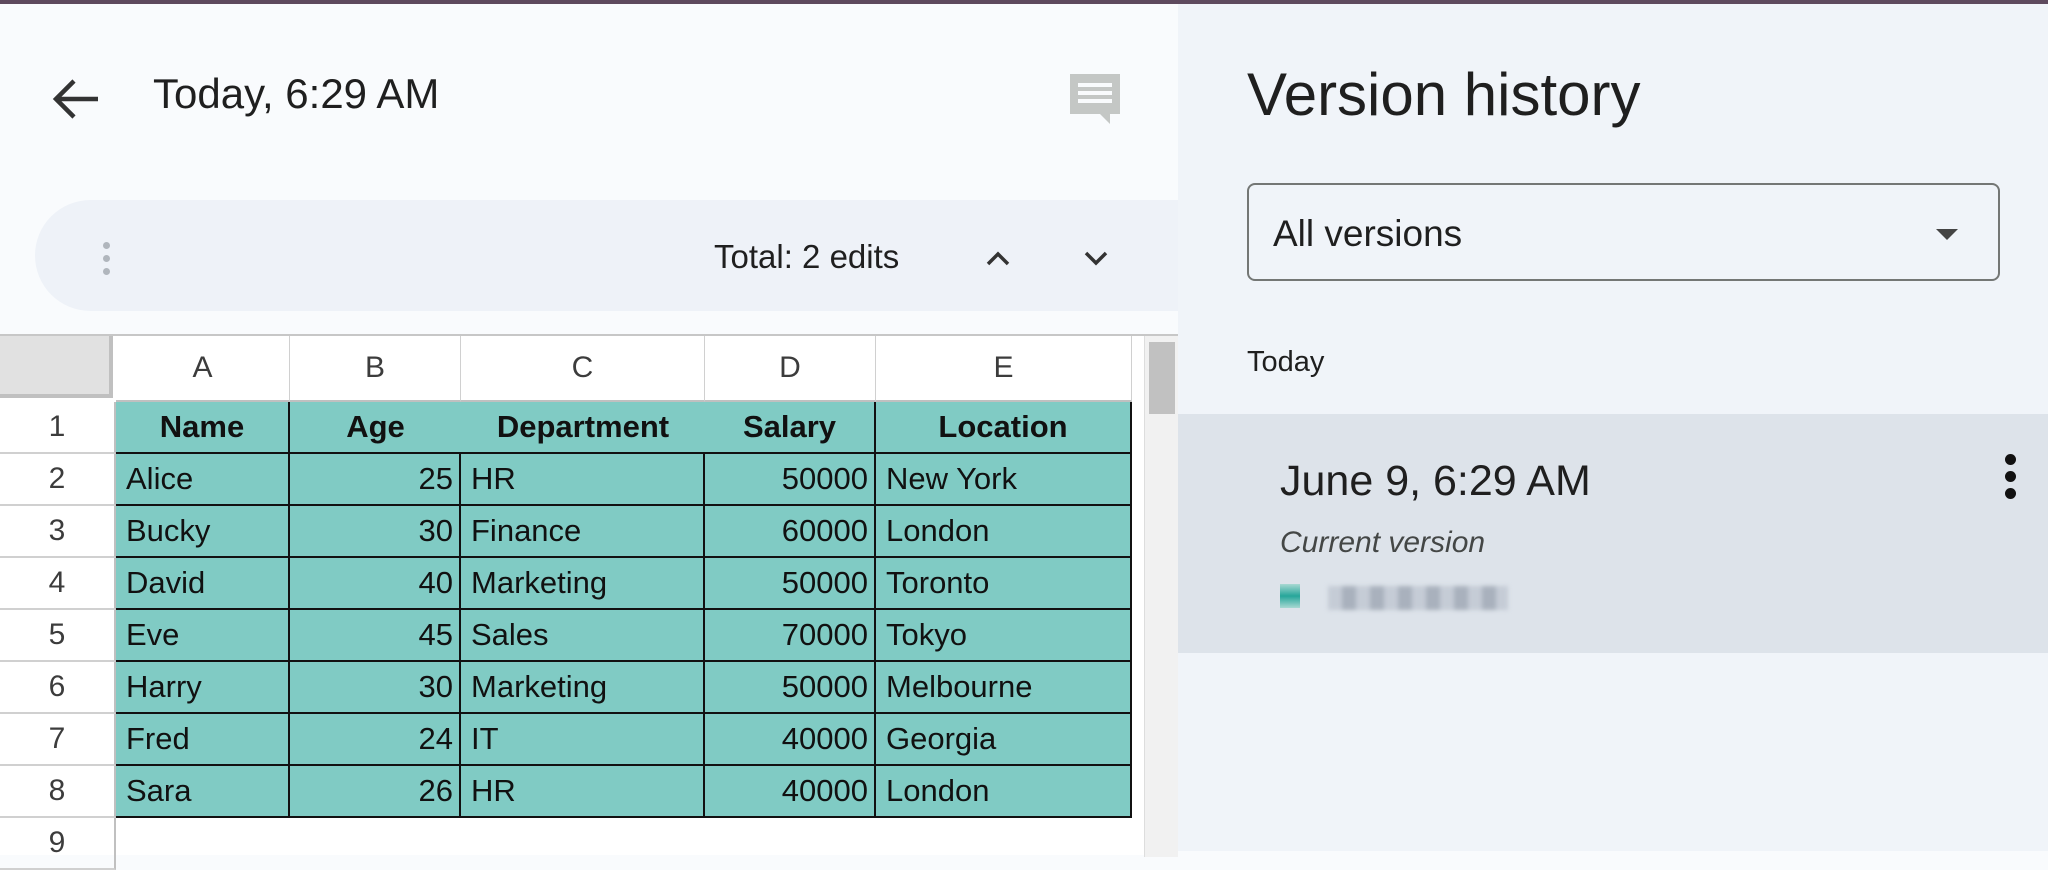 This screenshot has width=2048, height=870. What do you see at coordinates (1162, 378) in the screenshot?
I see `scrollbar-thumb` at bounding box center [1162, 378].